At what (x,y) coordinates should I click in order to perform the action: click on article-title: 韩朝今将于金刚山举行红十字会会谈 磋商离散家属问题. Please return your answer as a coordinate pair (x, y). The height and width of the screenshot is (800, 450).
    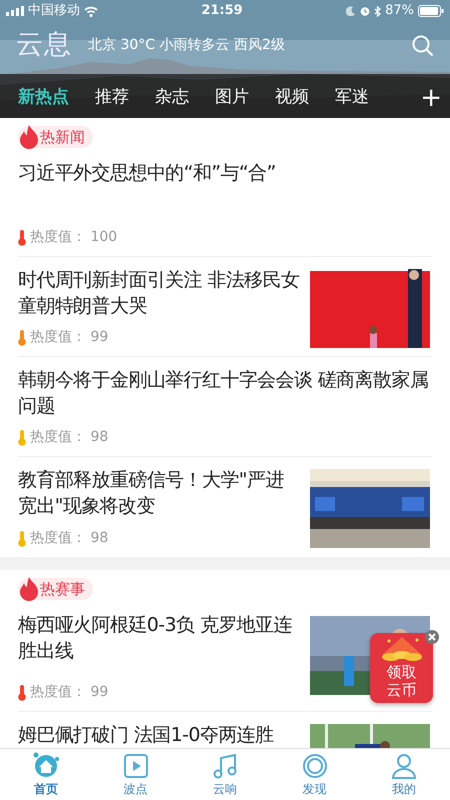
    Looking at the image, I should click on (225, 393).